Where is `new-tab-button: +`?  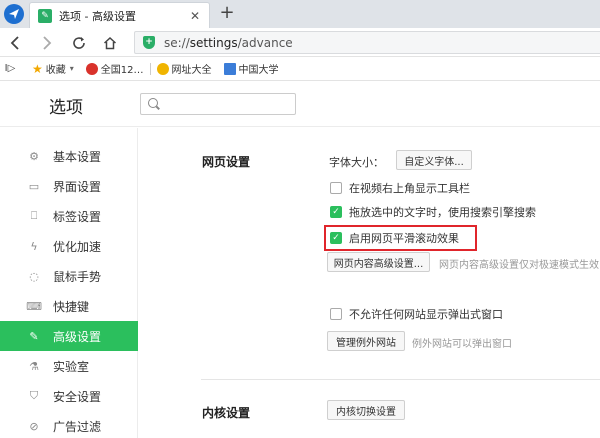
new-tab-button: + is located at coordinates (227, 14).